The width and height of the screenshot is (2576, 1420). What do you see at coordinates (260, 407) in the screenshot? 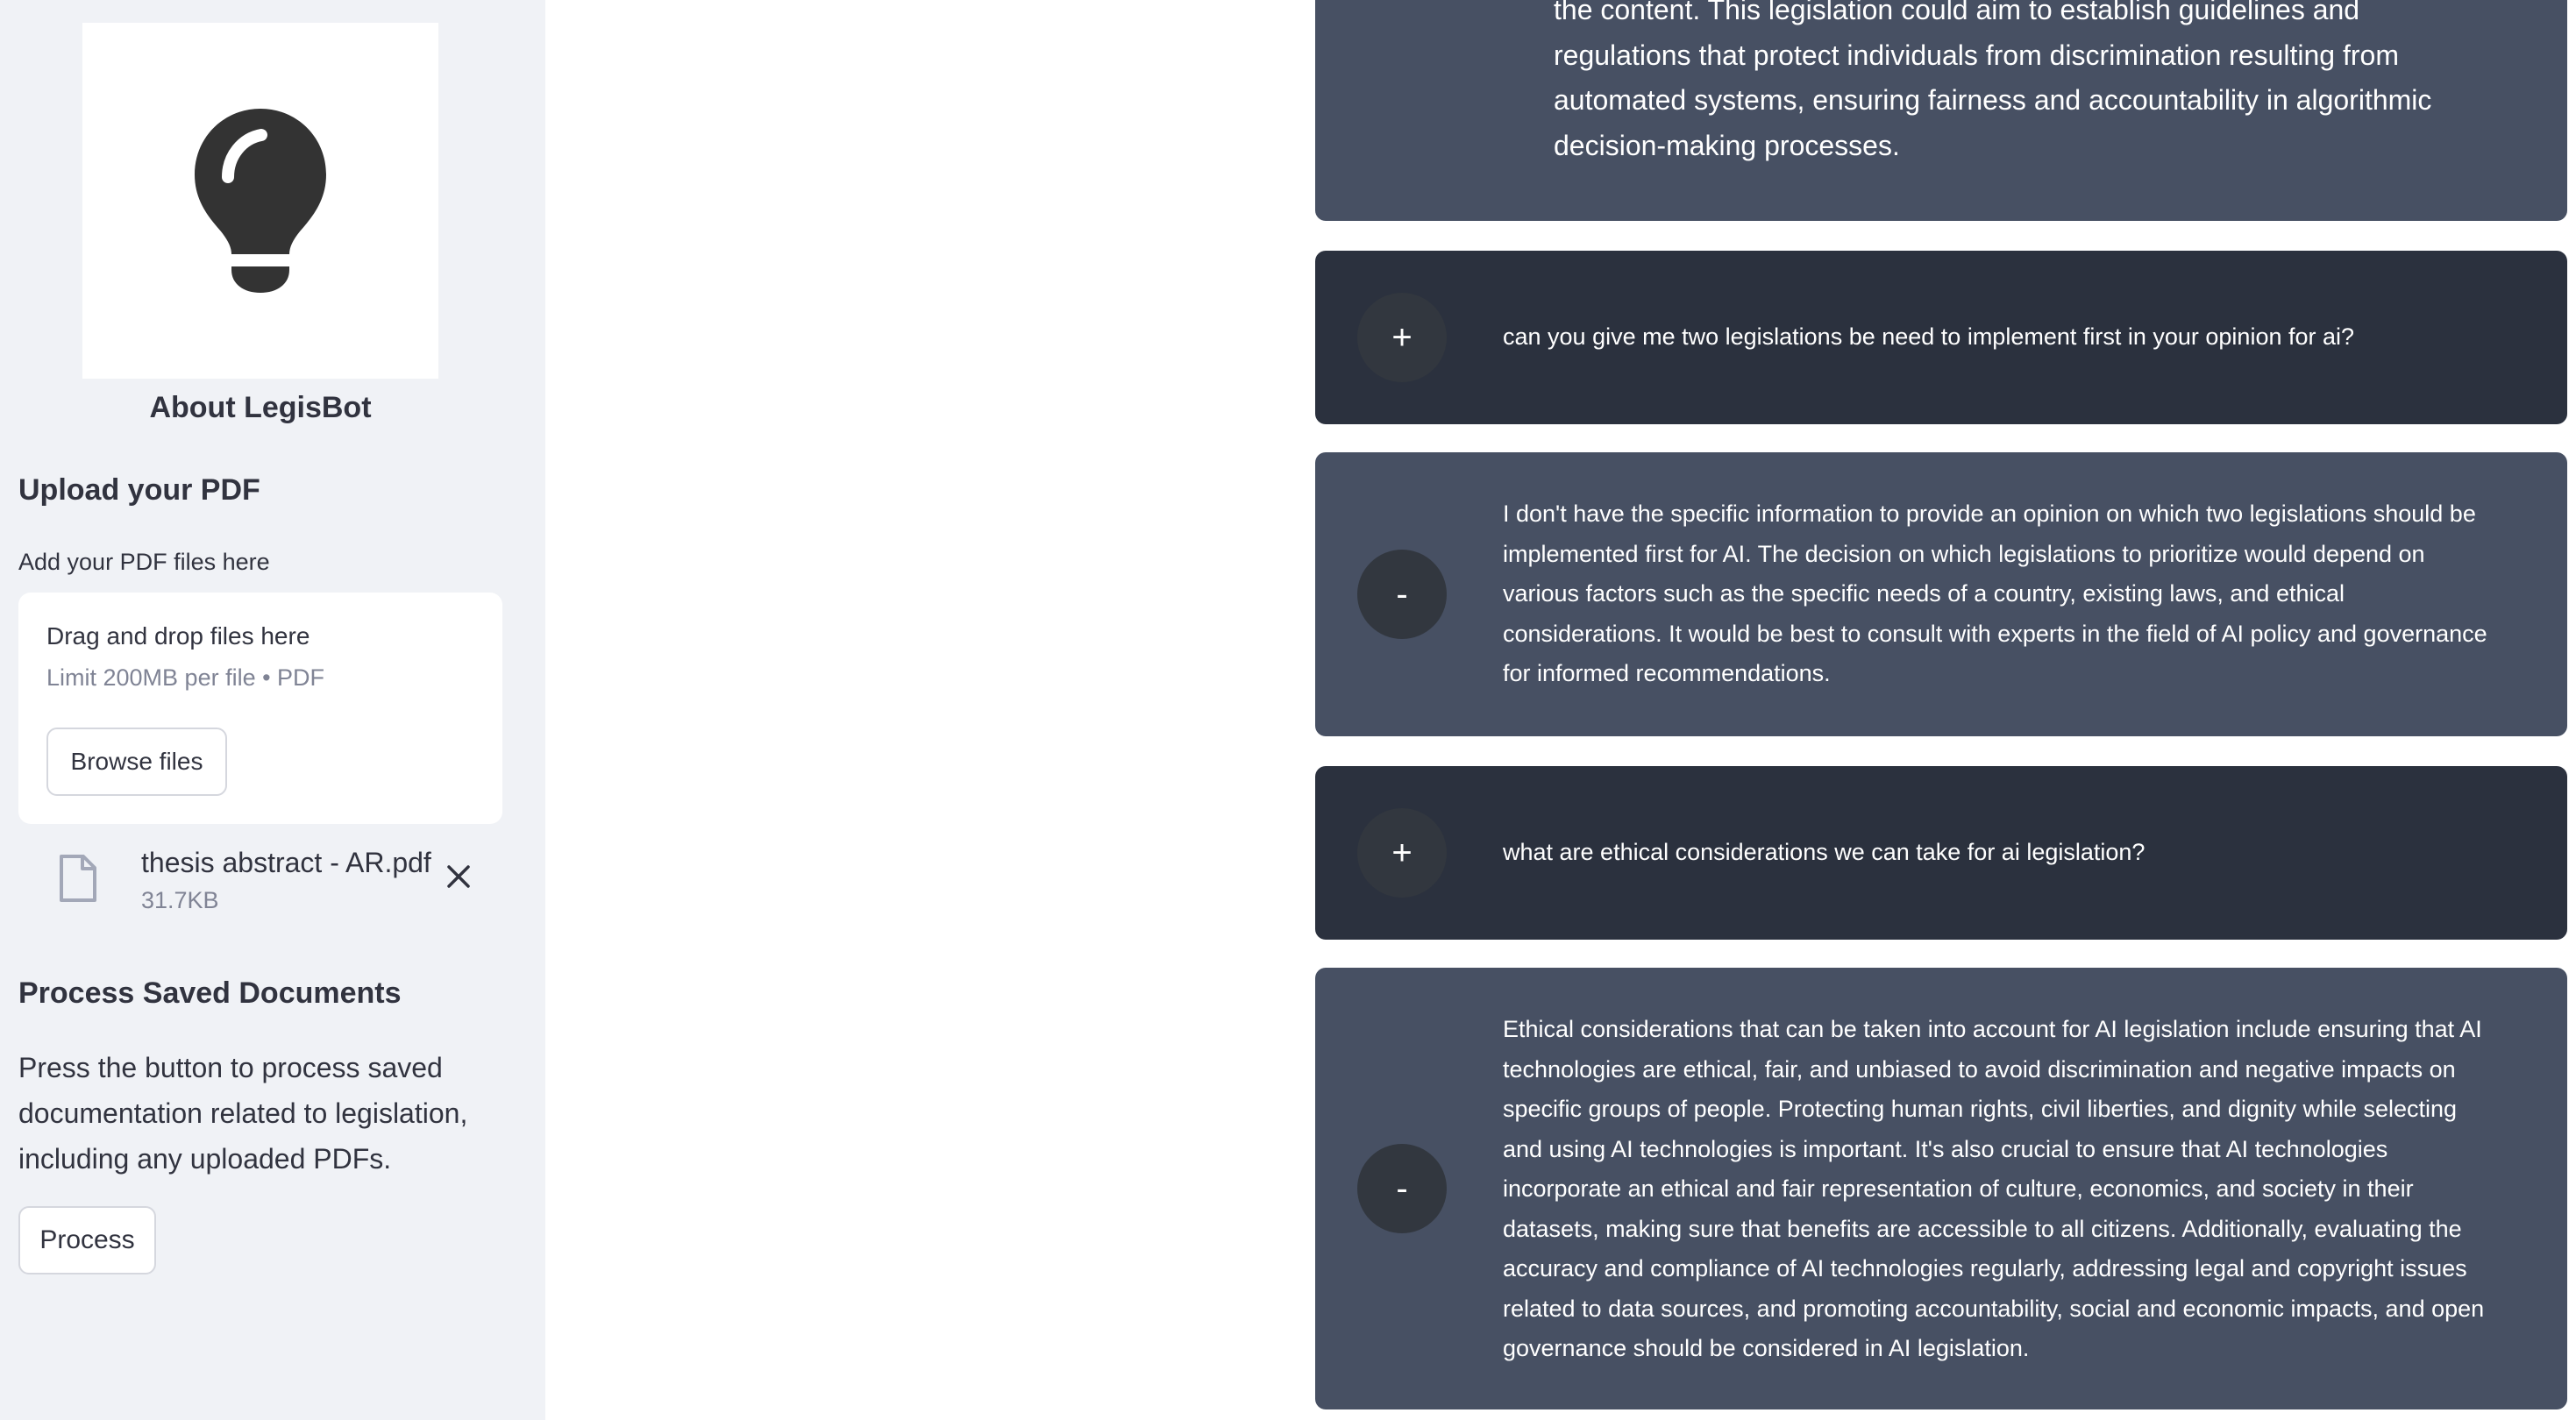
I see `about-title: About LegisBot` at bounding box center [260, 407].